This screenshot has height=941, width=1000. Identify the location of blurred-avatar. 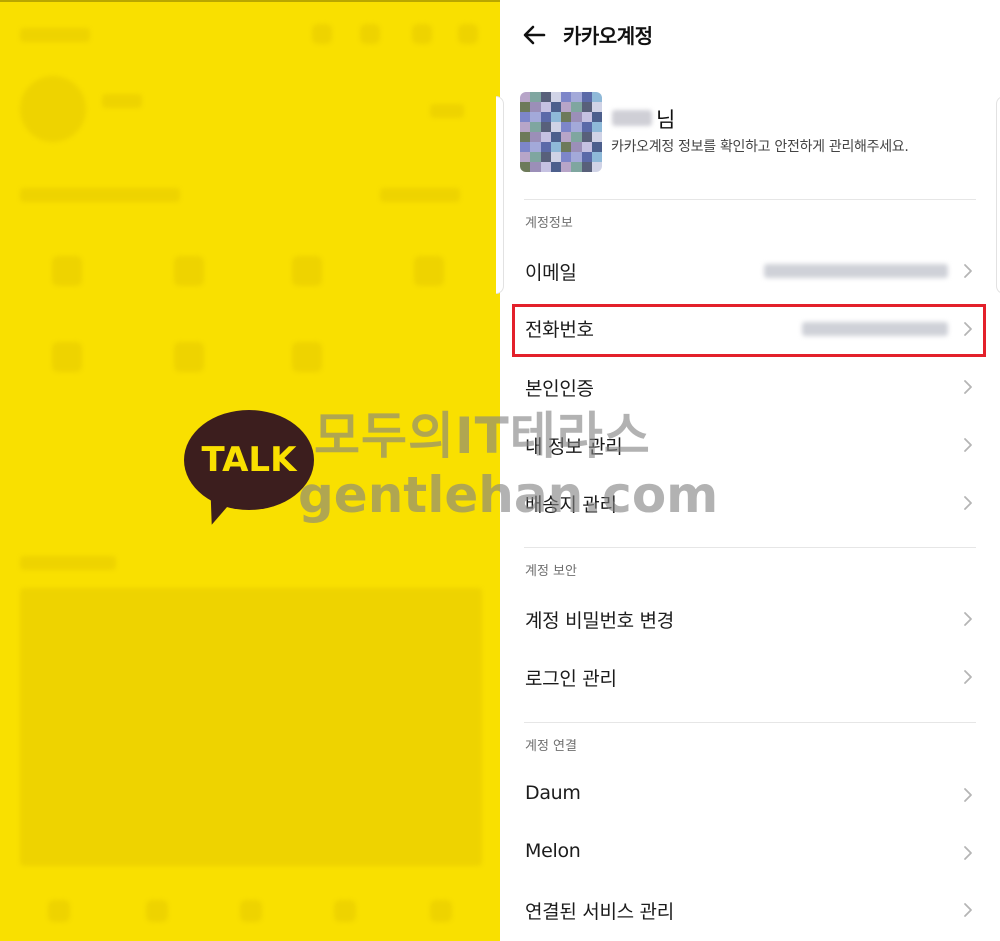
(53, 109).